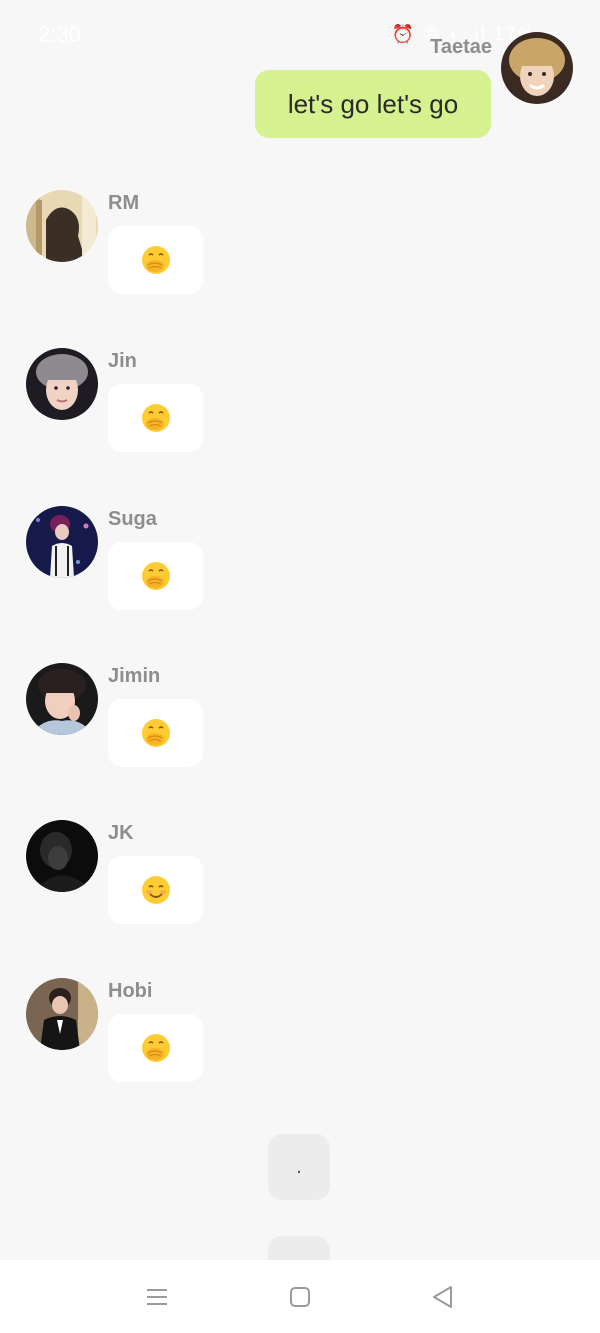 The image size is (600, 1333). I want to click on sender-name: Jimin, so click(134, 676).